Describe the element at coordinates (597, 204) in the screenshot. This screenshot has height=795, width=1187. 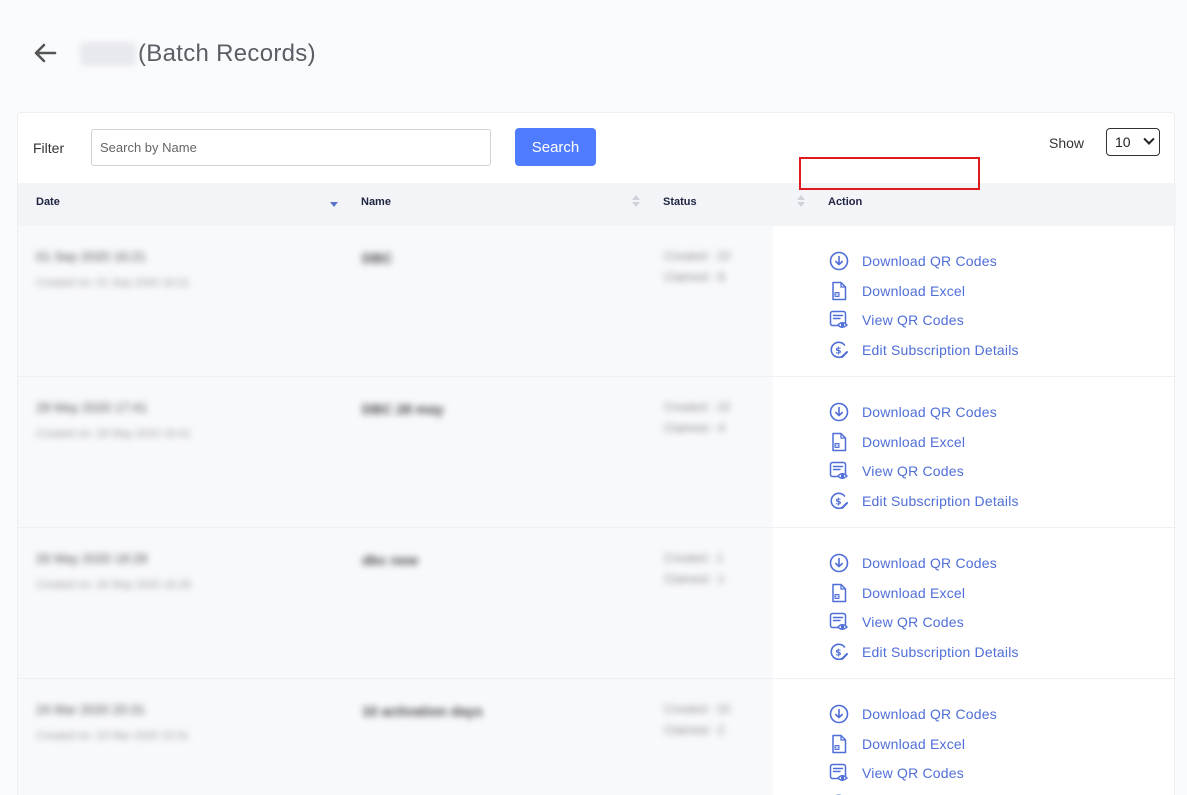
I see `table-header: Date Name Status Action` at that location.